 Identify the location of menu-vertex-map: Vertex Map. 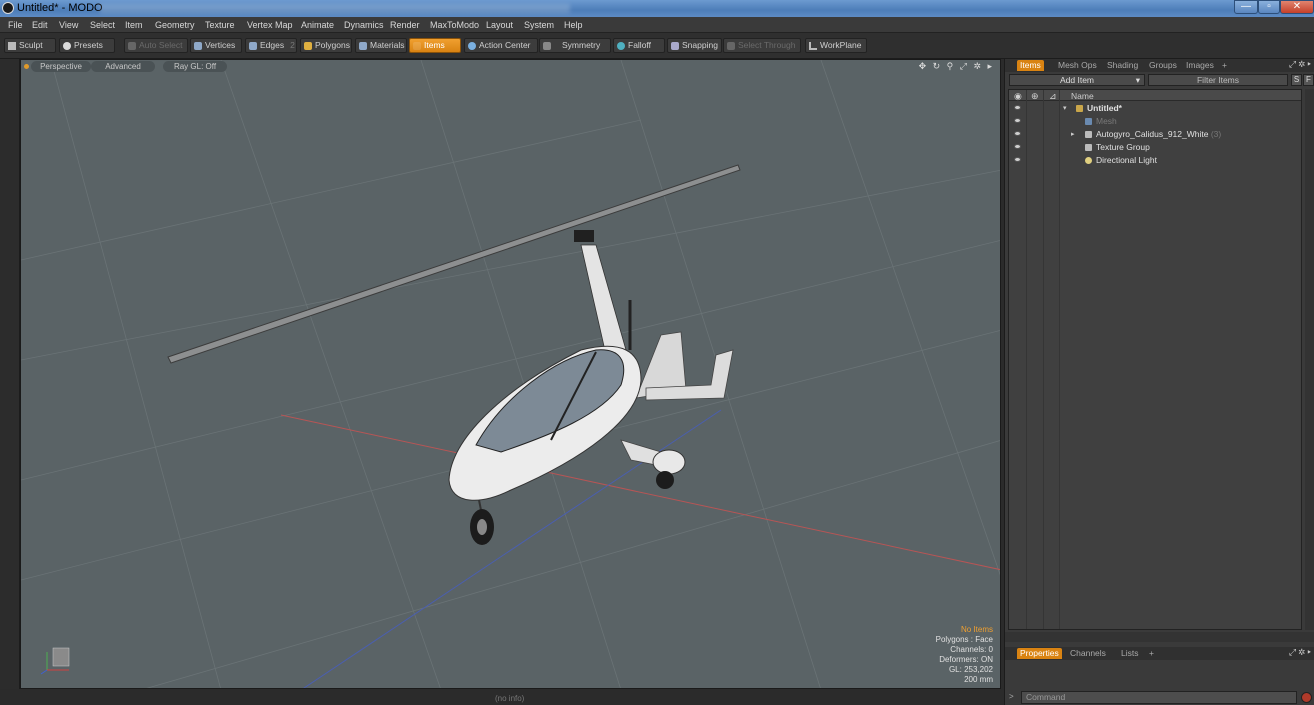
(270, 25).